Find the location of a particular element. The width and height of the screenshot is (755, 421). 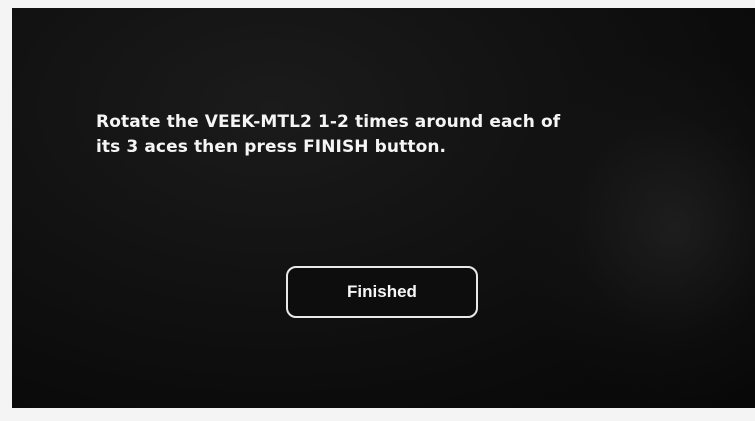

finished-button: Finished is located at coordinates (382, 292).